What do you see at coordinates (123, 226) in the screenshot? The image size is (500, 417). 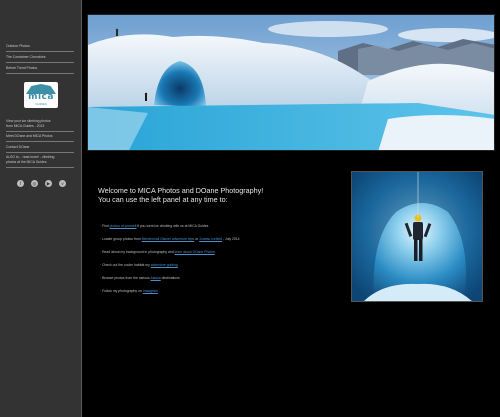 I see `bullet-link: photos of yourself` at bounding box center [123, 226].